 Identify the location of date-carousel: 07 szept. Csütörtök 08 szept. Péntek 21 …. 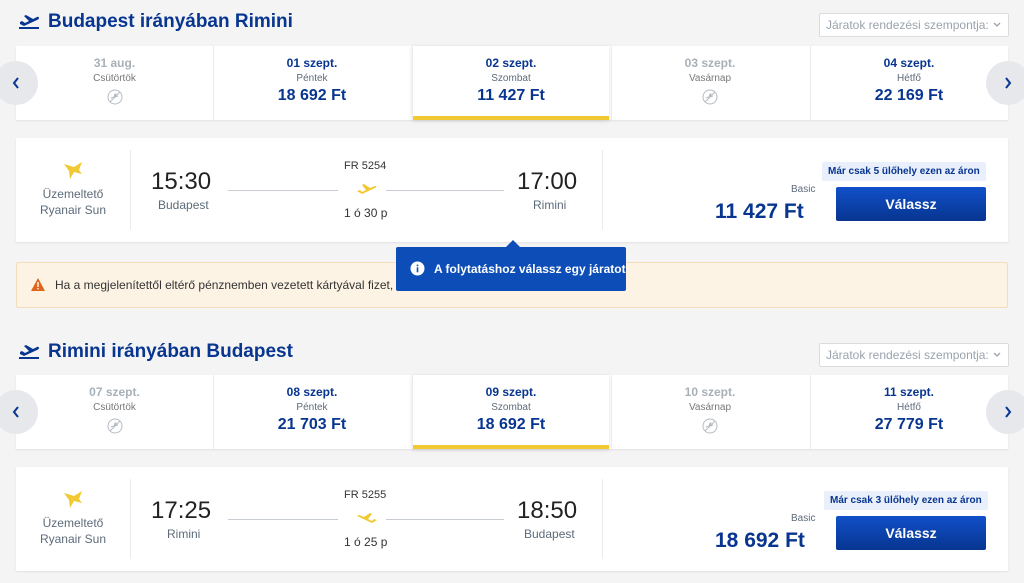
(512, 412).